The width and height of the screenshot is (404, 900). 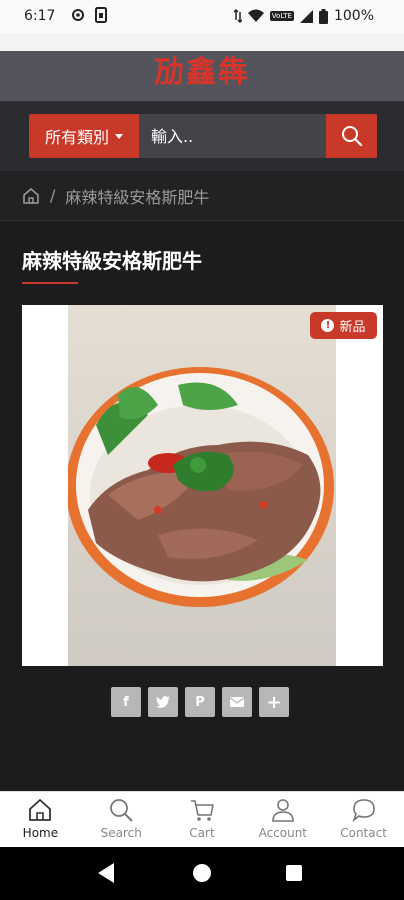 I want to click on facebook-share-button: f, so click(x=126, y=702).